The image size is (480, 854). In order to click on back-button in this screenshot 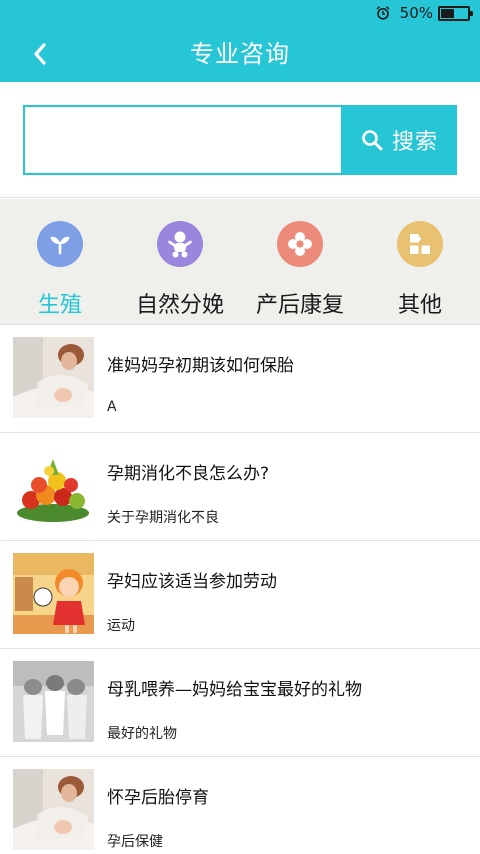, I will do `click(40, 54)`.